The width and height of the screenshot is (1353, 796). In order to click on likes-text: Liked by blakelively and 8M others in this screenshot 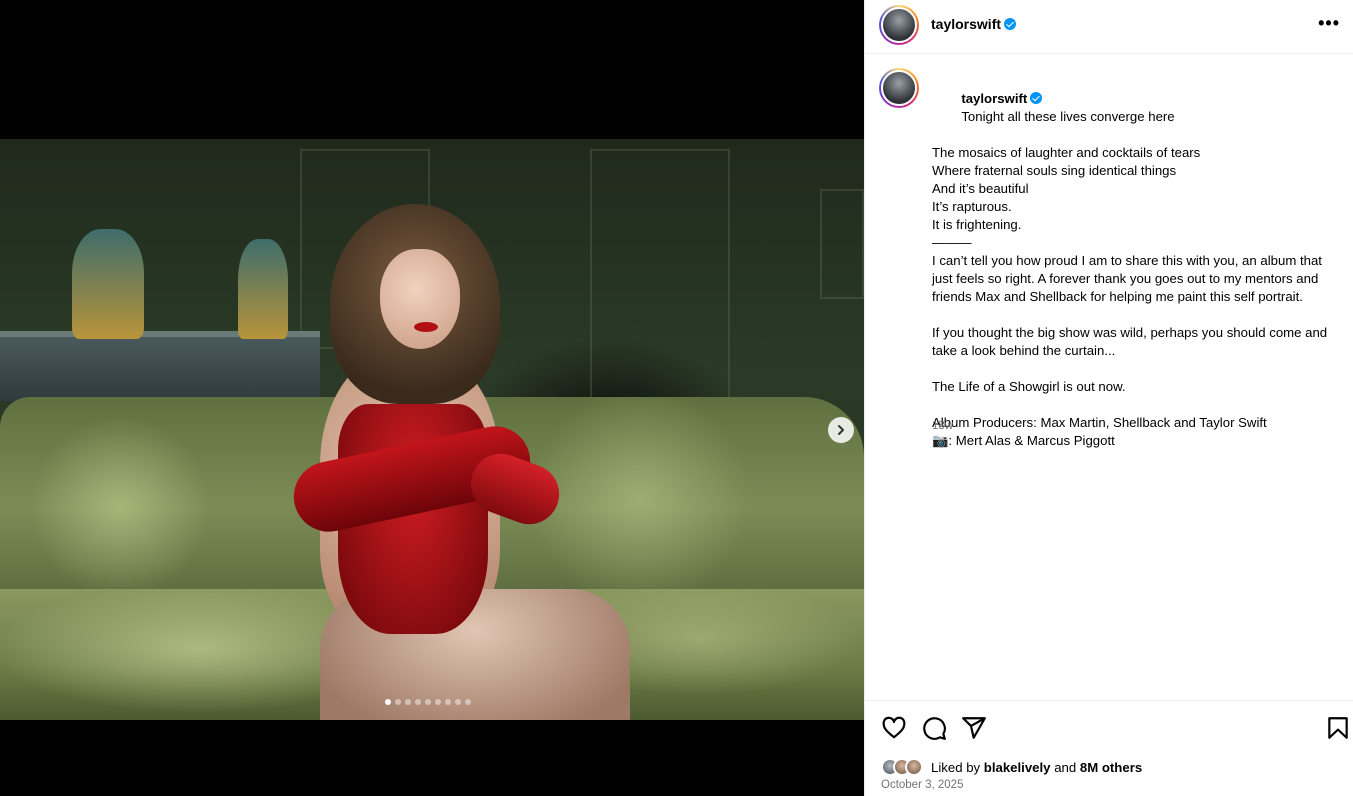, I will do `click(1037, 767)`.